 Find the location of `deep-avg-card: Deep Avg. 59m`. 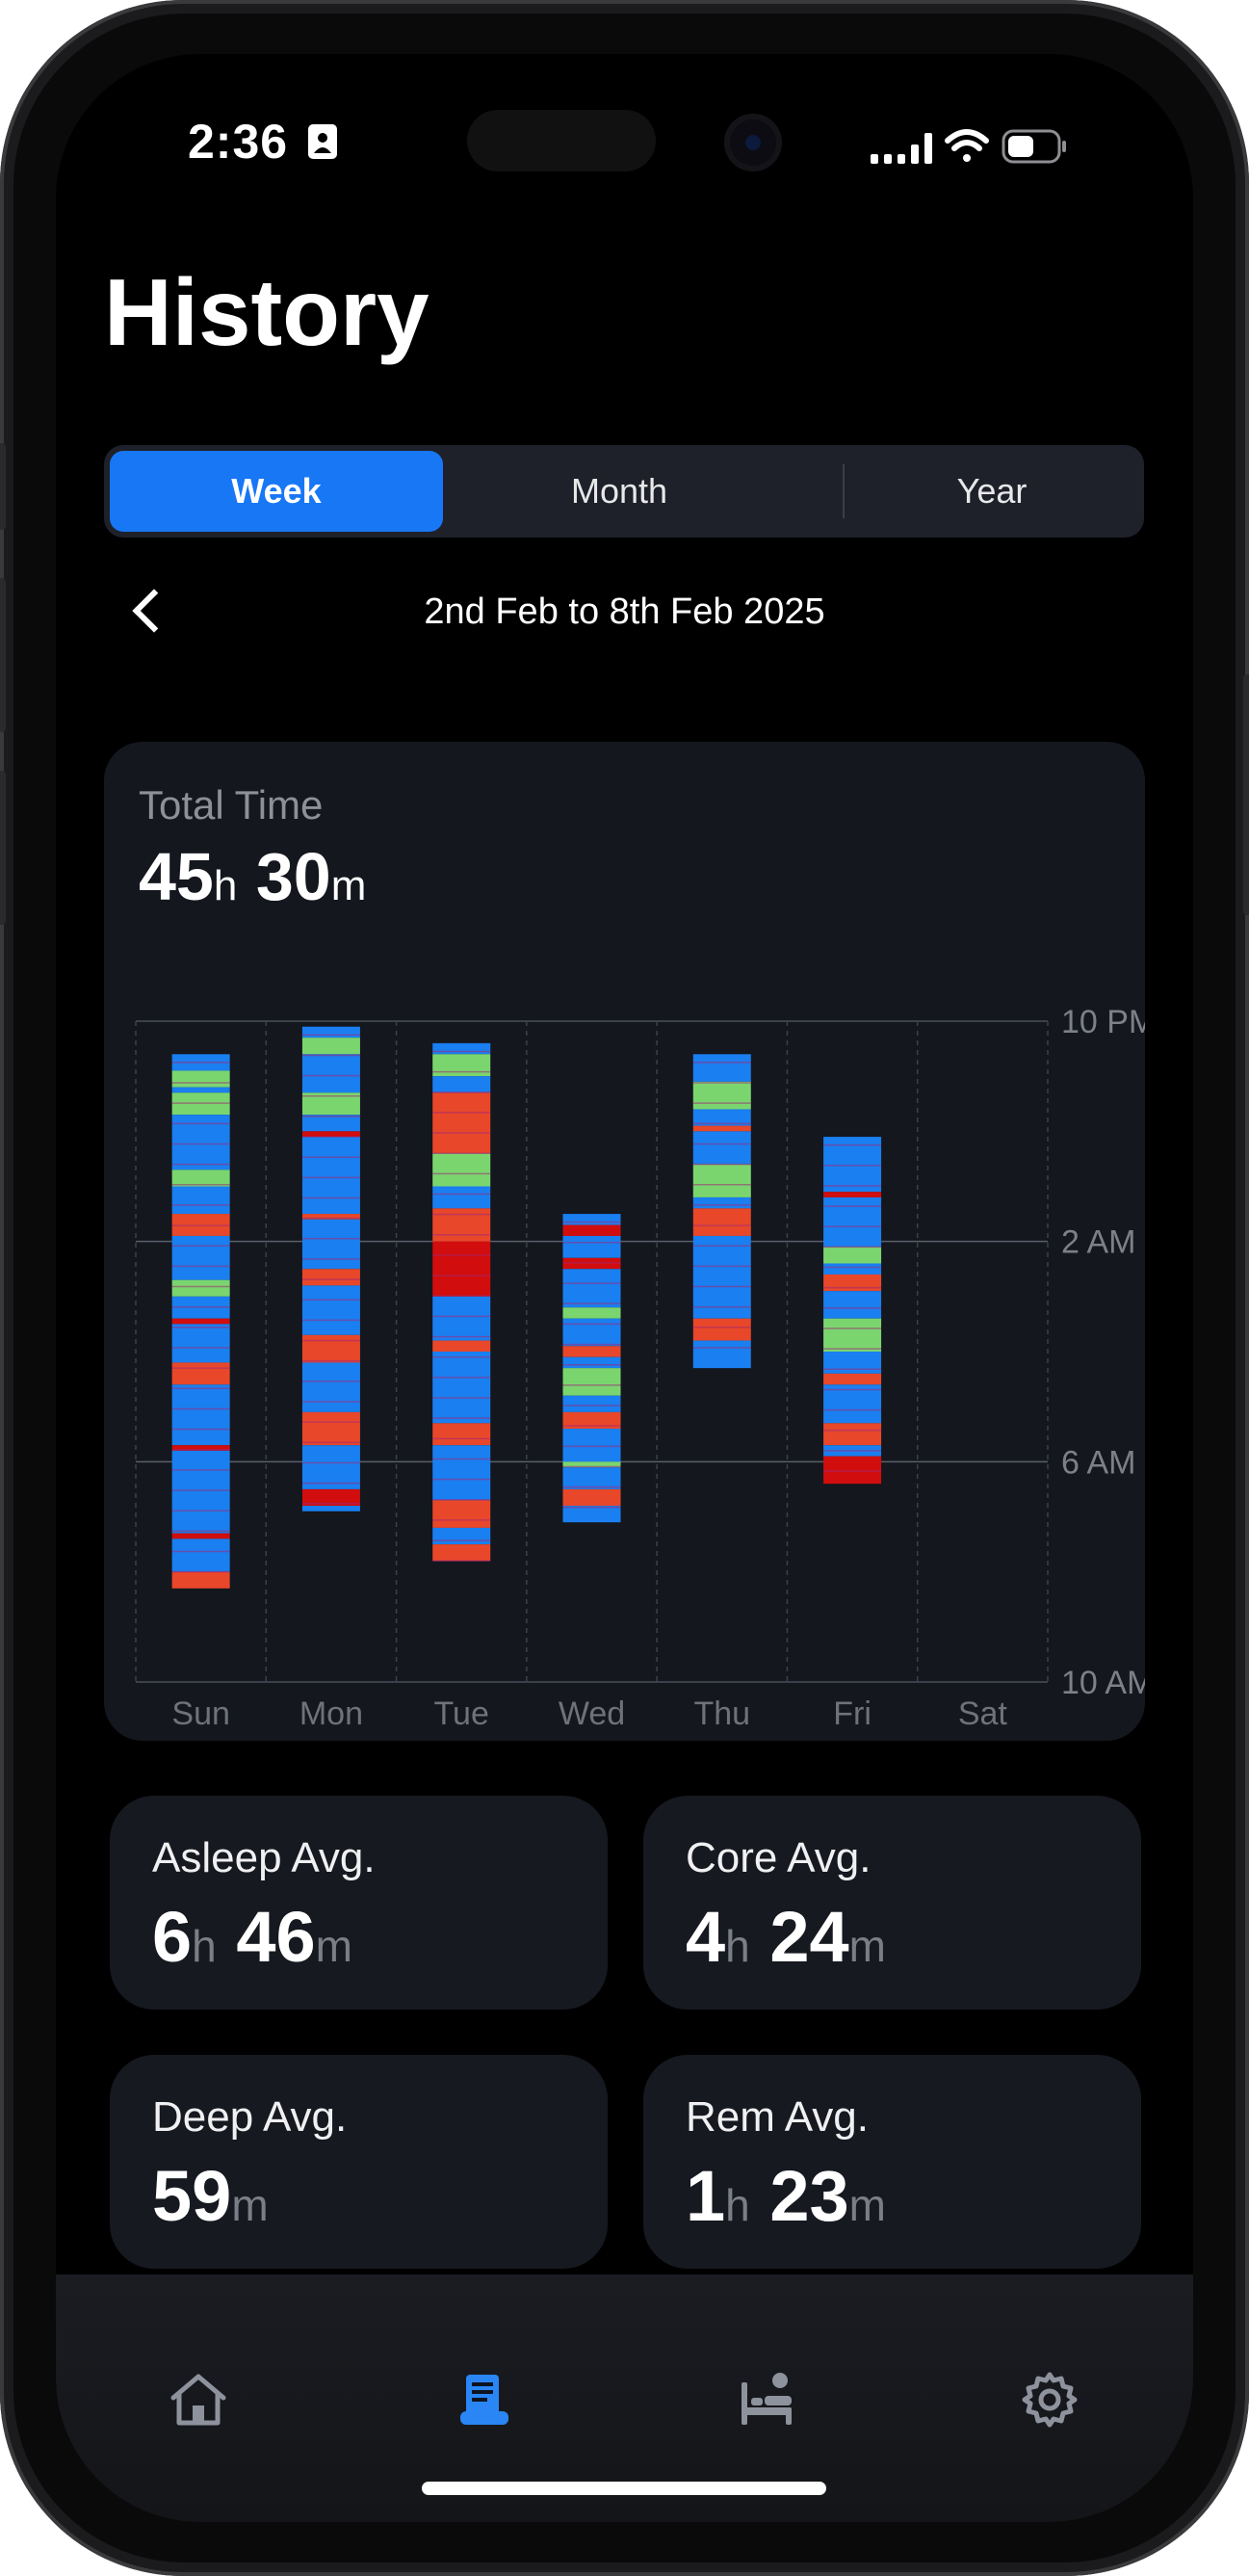

deep-avg-card: Deep Avg. 59m is located at coordinates (359, 2162).